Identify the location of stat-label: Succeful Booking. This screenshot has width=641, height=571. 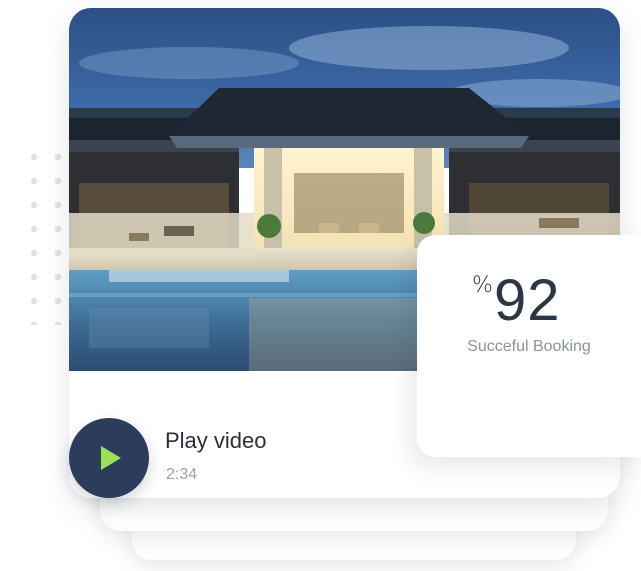
(529, 346).